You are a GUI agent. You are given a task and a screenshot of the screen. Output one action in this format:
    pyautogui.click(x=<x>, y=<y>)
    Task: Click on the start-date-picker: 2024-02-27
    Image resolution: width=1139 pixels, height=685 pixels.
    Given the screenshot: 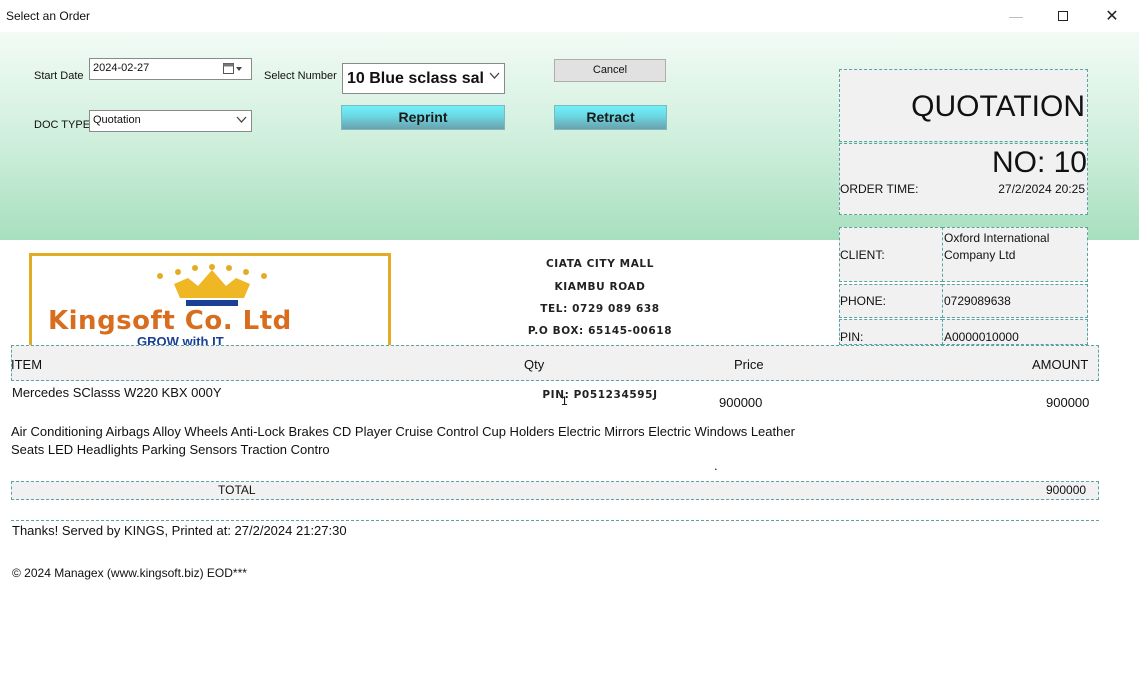 What is the action you would take?
    pyautogui.click(x=170, y=69)
    